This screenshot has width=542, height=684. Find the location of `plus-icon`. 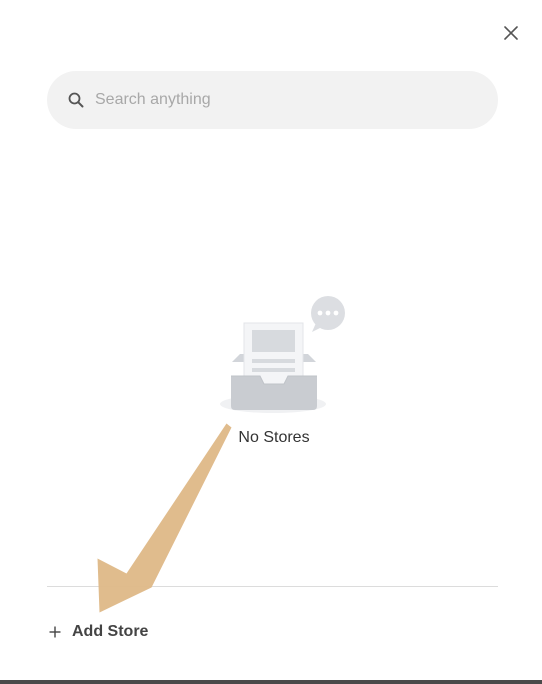

plus-icon is located at coordinates (55, 632).